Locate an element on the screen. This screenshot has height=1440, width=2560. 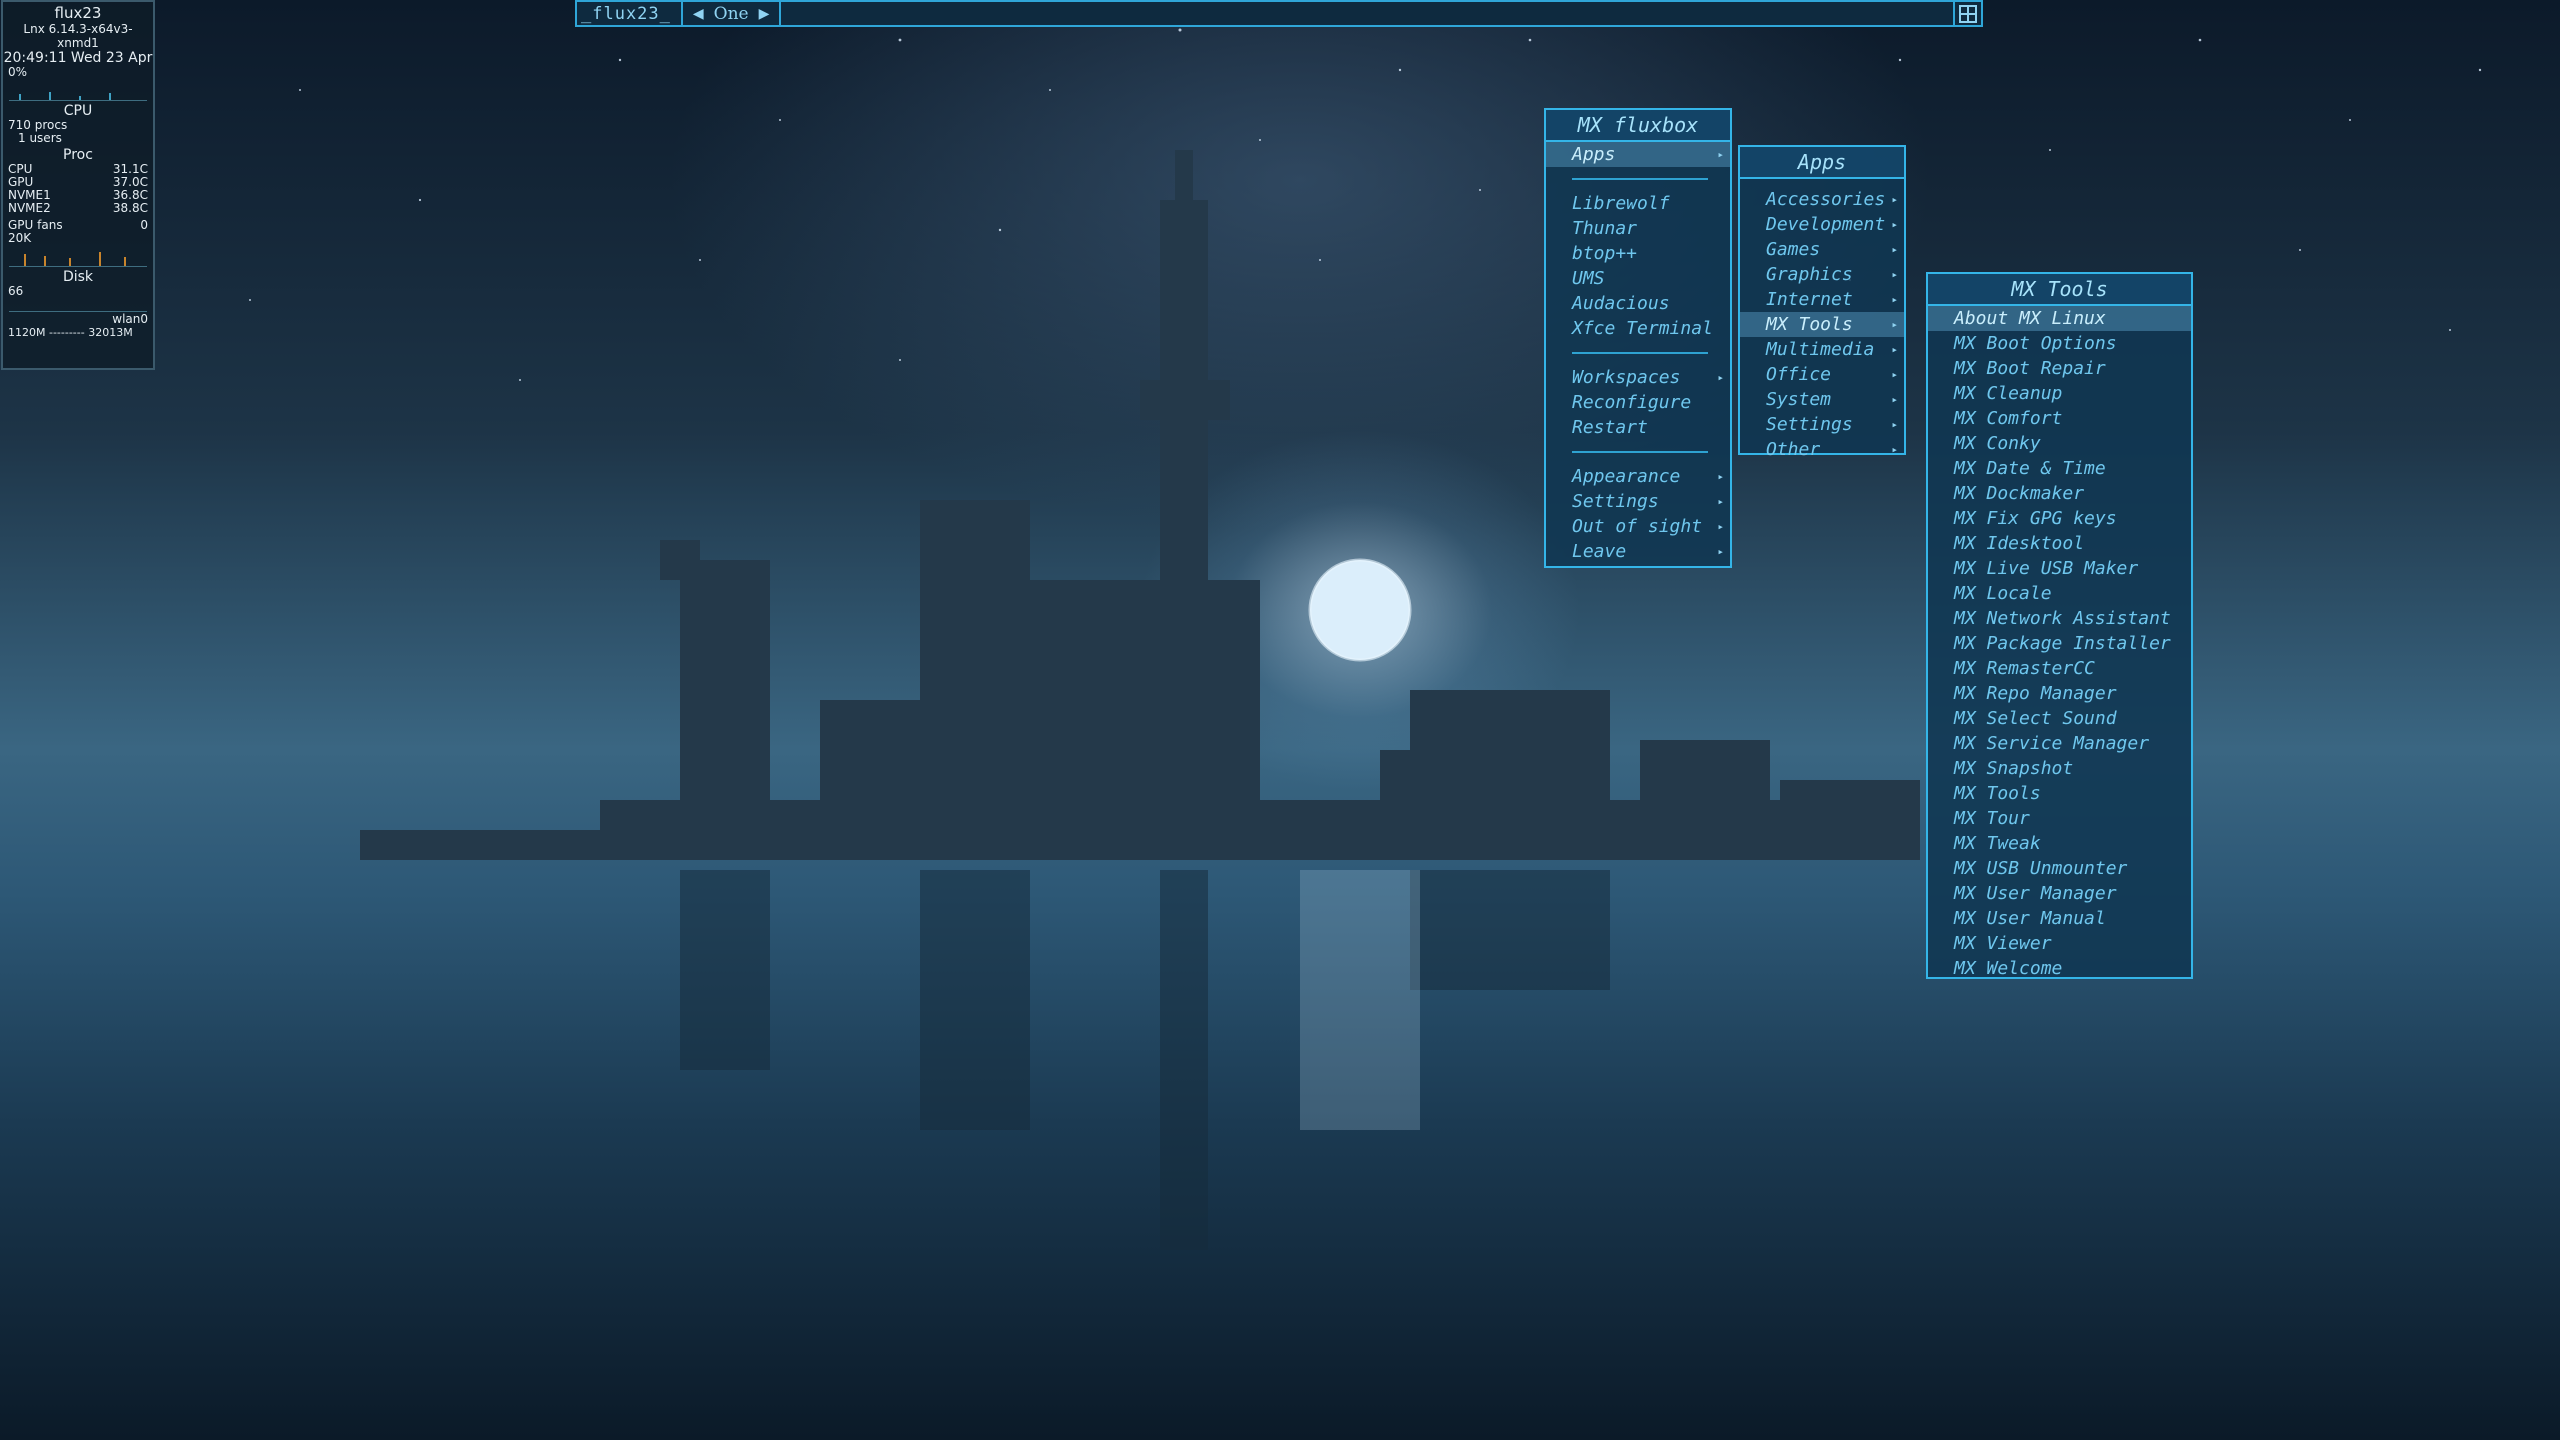
menu-item-btop: btop++ is located at coordinates (1638, 253).